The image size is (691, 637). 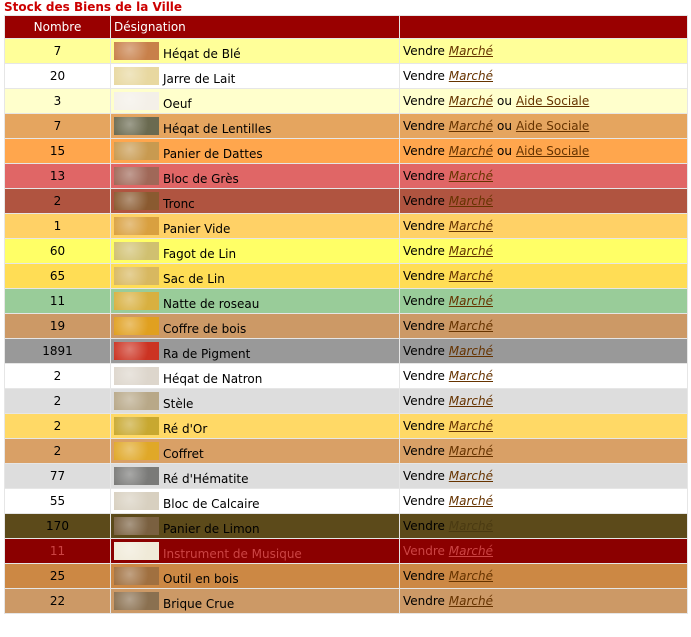 What do you see at coordinates (255, 201) in the screenshot?
I see `item-designation: Tronc` at bounding box center [255, 201].